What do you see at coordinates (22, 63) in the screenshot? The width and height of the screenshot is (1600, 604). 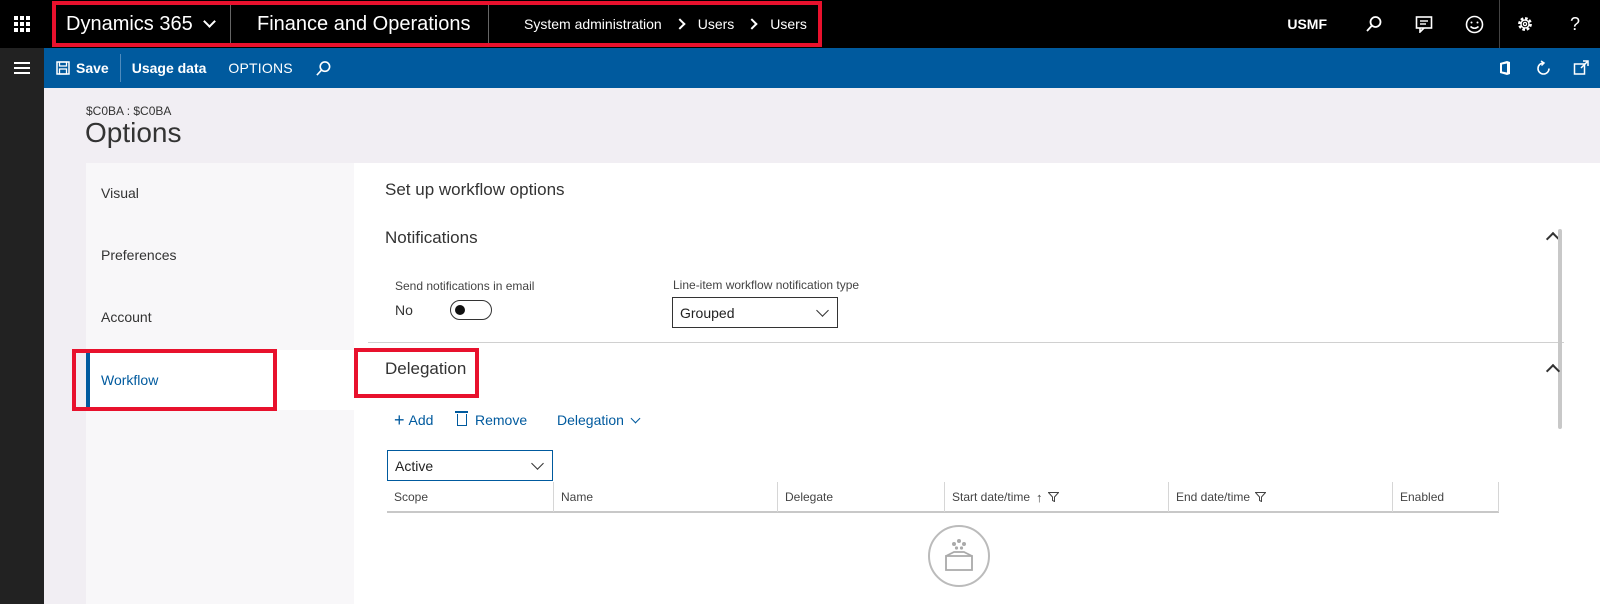 I see `hamburger-icon` at bounding box center [22, 63].